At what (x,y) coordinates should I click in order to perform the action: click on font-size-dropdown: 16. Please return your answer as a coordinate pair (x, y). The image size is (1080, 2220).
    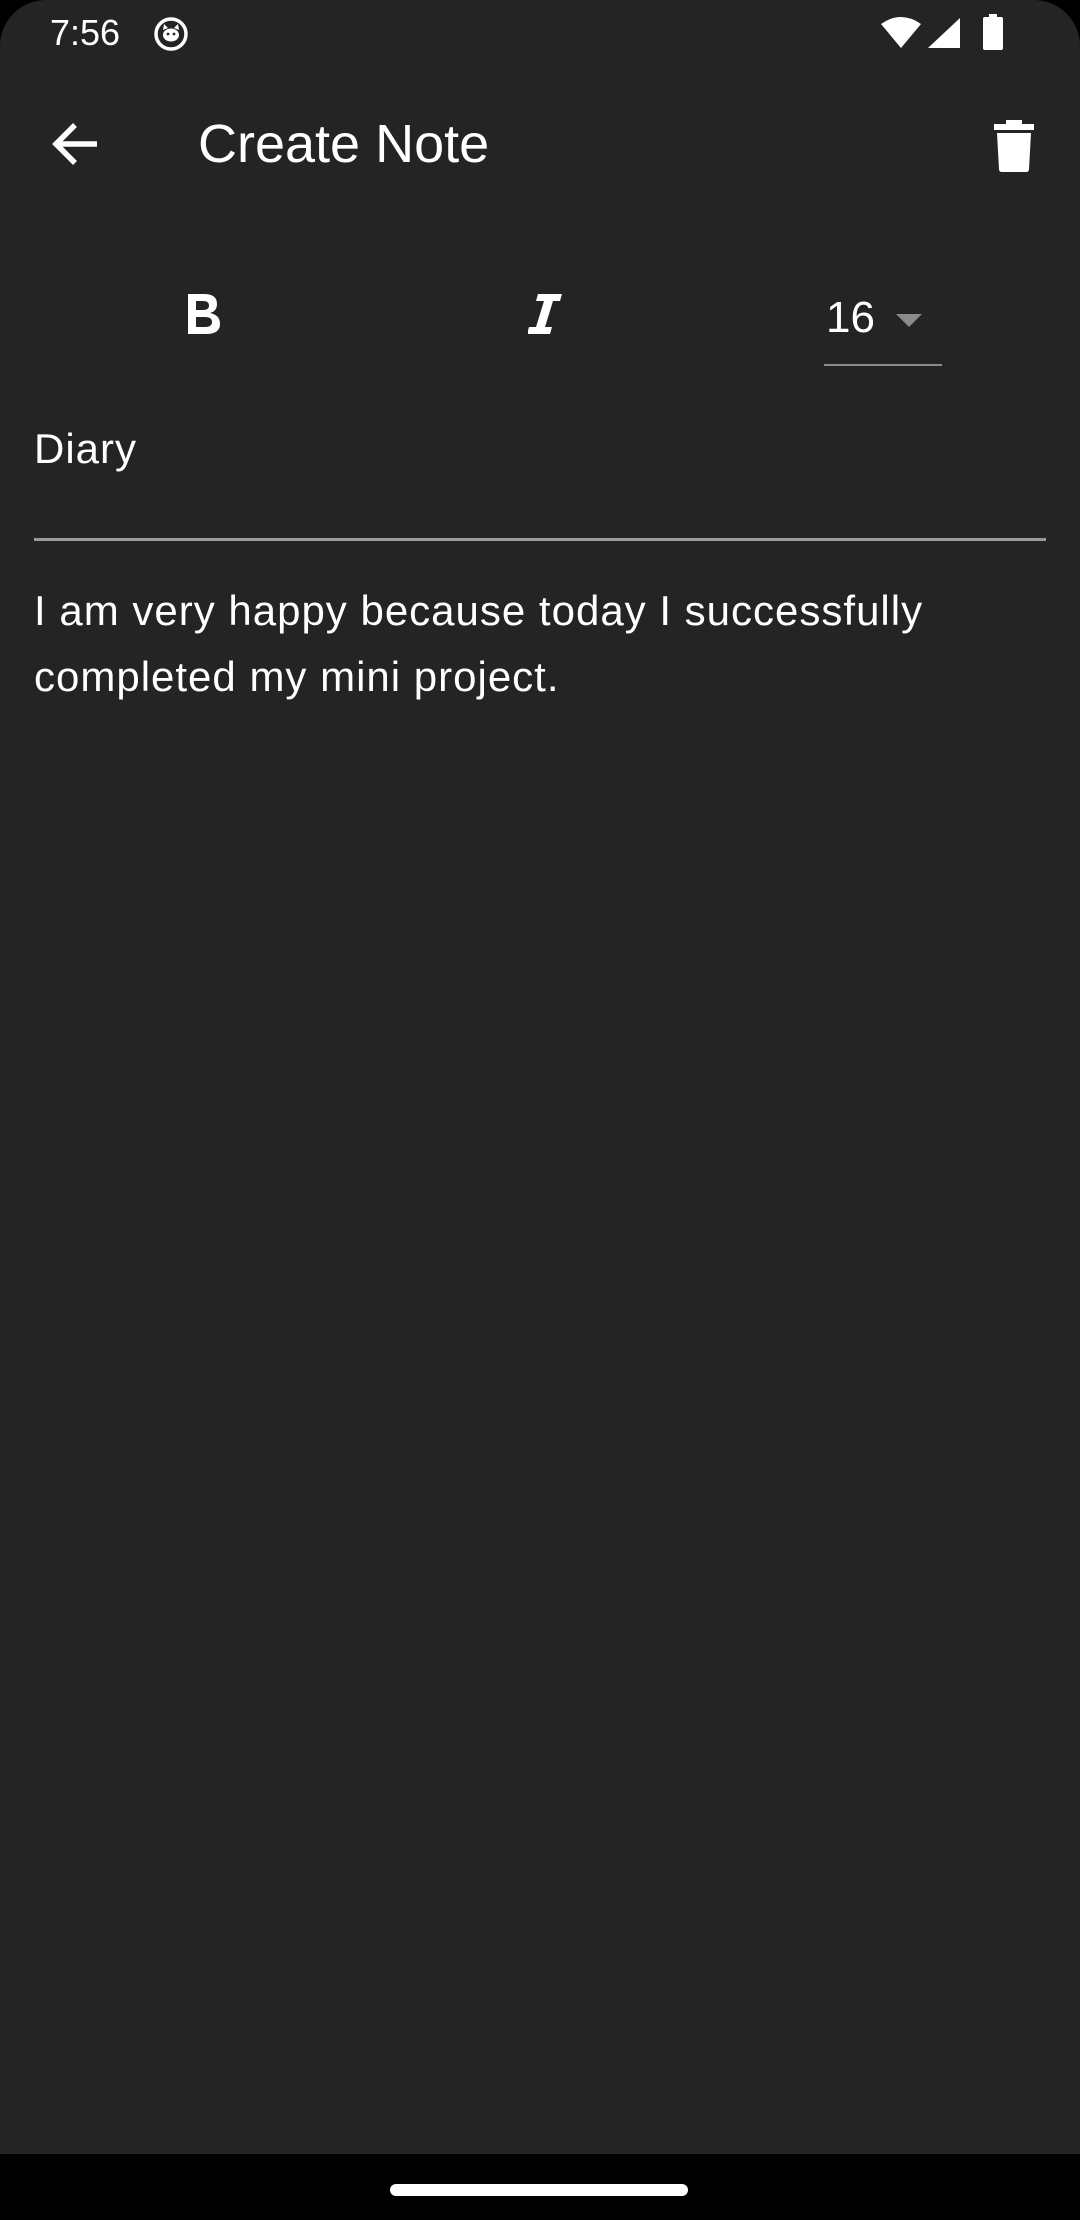
    Looking at the image, I should click on (883, 322).